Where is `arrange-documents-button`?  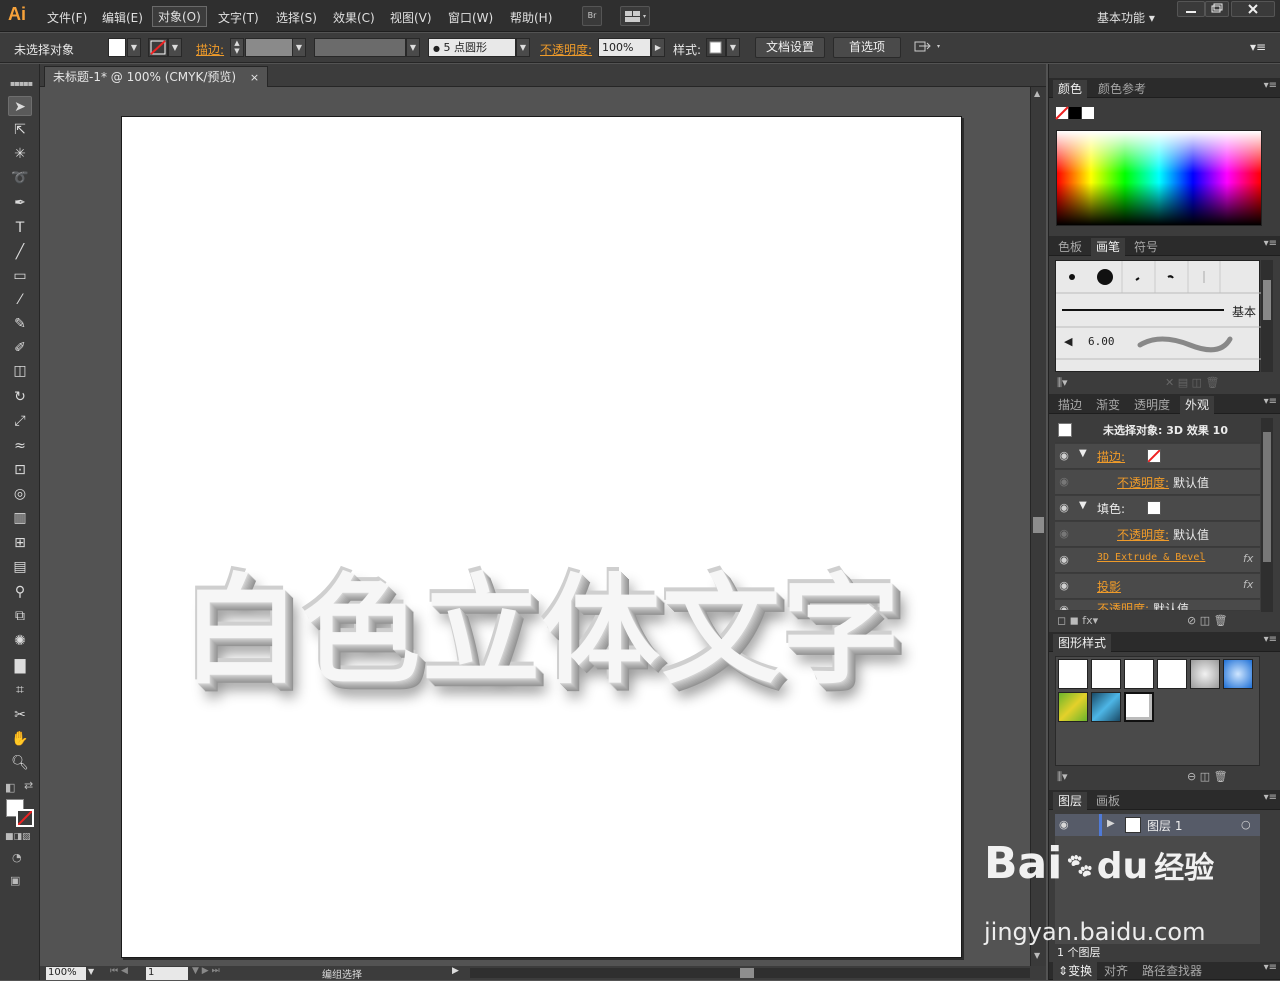
arrange-documents-button is located at coordinates (635, 16).